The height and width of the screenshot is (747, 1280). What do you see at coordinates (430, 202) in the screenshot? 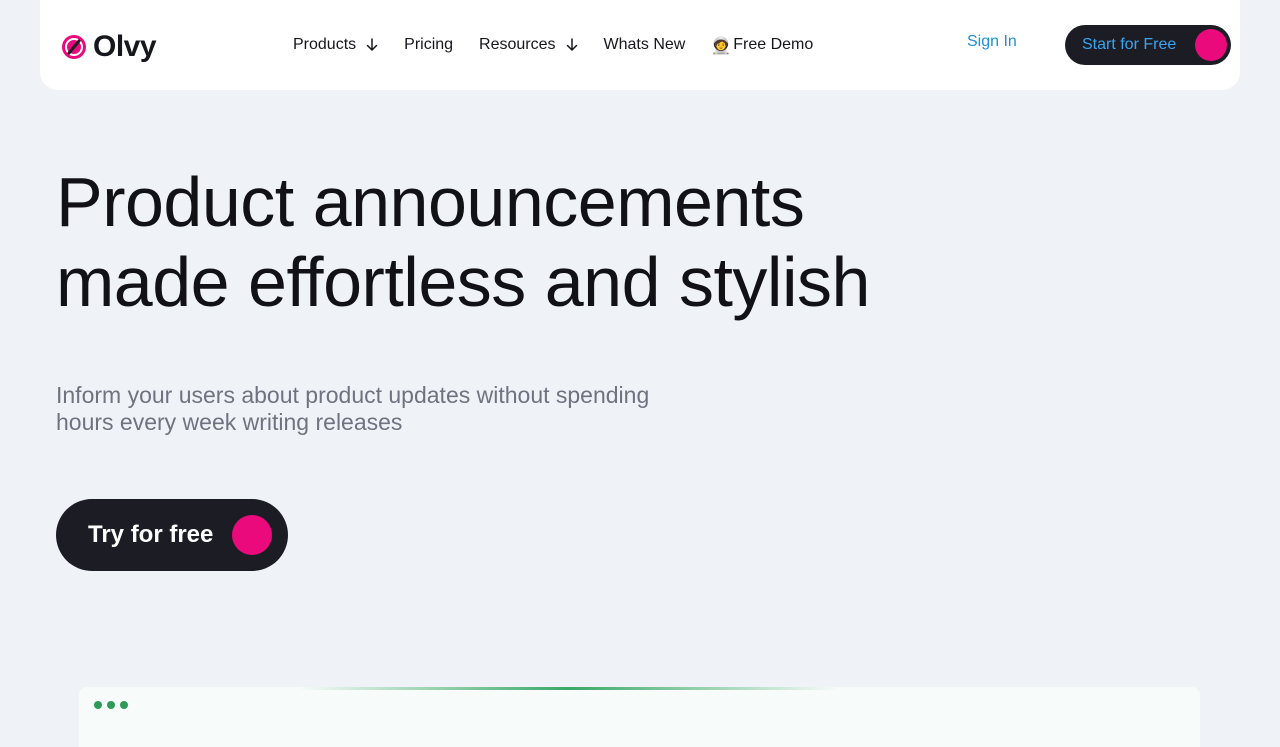
I see `hero-title-line-1: Product announcements` at bounding box center [430, 202].